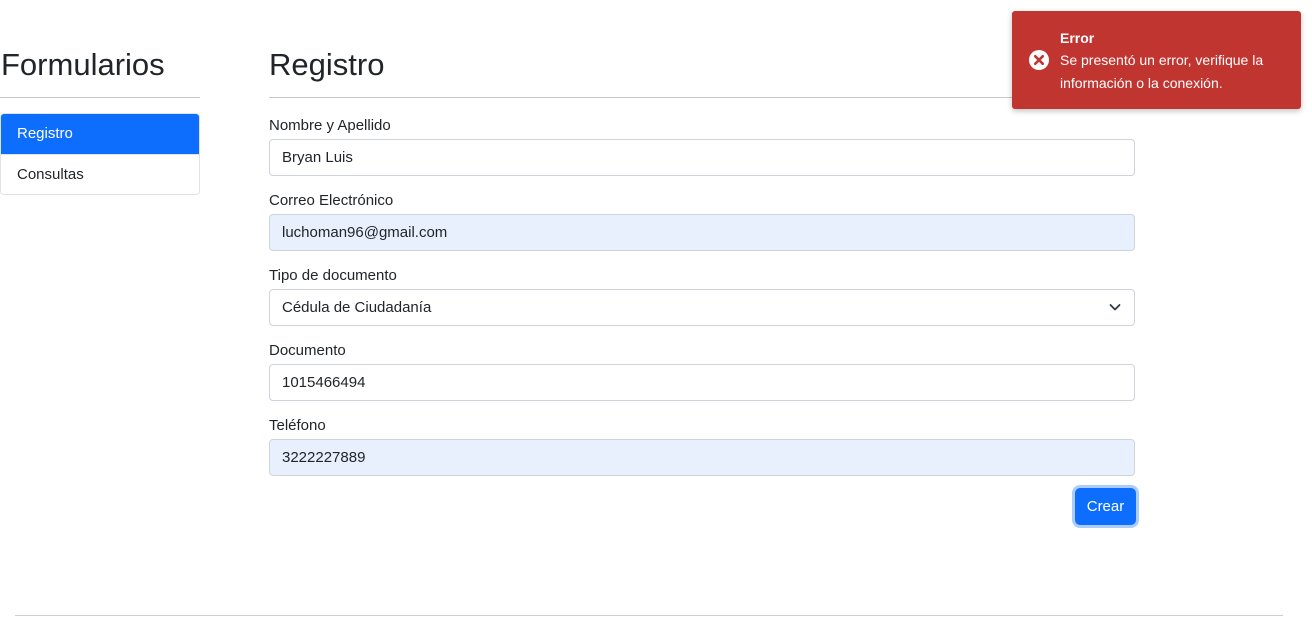 The height and width of the screenshot is (617, 1312). Describe the element at coordinates (333, 275) in the screenshot. I see `doc-type-label: Tipo de documento` at that location.